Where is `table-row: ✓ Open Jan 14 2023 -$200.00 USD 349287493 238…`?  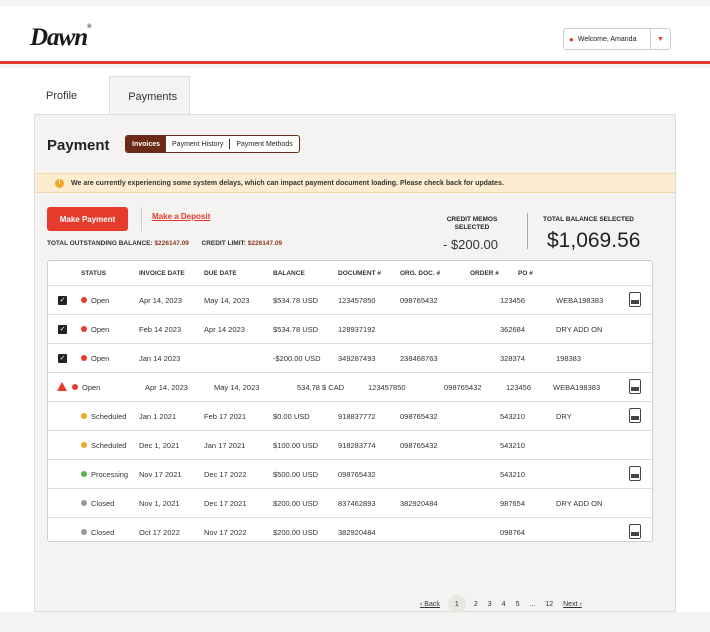 table-row: ✓ Open Jan 14 2023 -$200.00 USD 349287493 238… is located at coordinates (350, 357).